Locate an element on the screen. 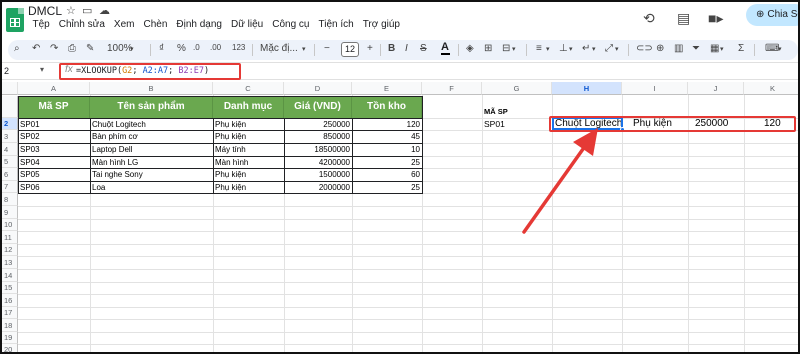  corner-select-all is located at coordinates (10, 88).